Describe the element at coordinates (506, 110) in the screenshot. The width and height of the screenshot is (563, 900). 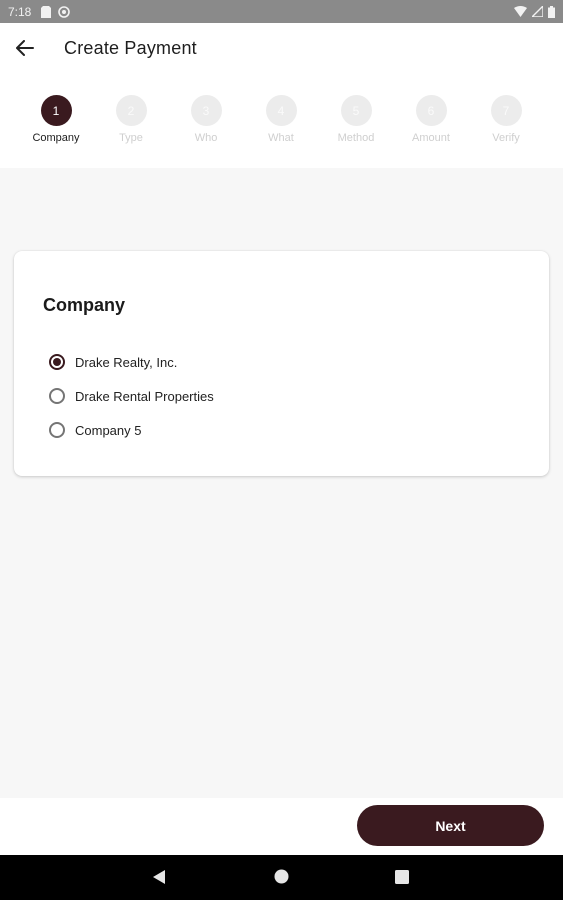
I see `step-number: 7` at that location.